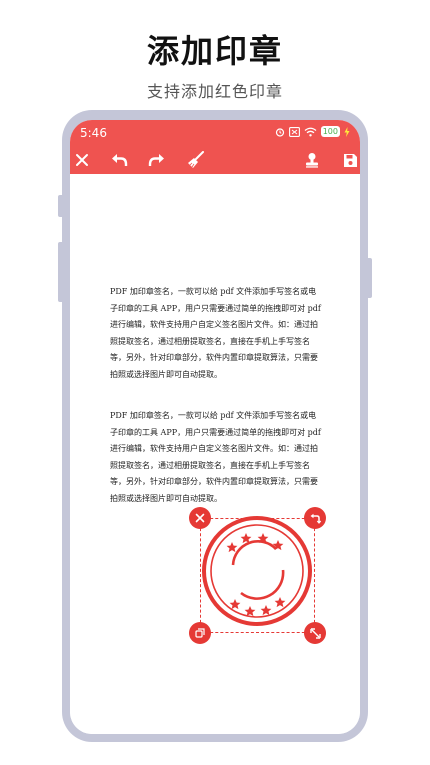 The image size is (430, 765). I want to click on sim-card-icon, so click(294, 131).